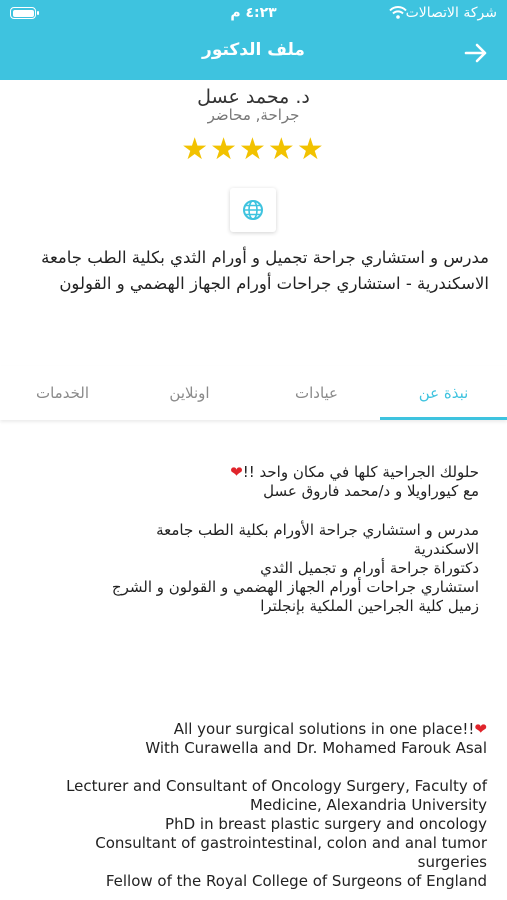 The height and width of the screenshot is (900, 507). Describe the element at coordinates (253, 97) in the screenshot. I see `doctor-name: د. محمد عسل` at that location.